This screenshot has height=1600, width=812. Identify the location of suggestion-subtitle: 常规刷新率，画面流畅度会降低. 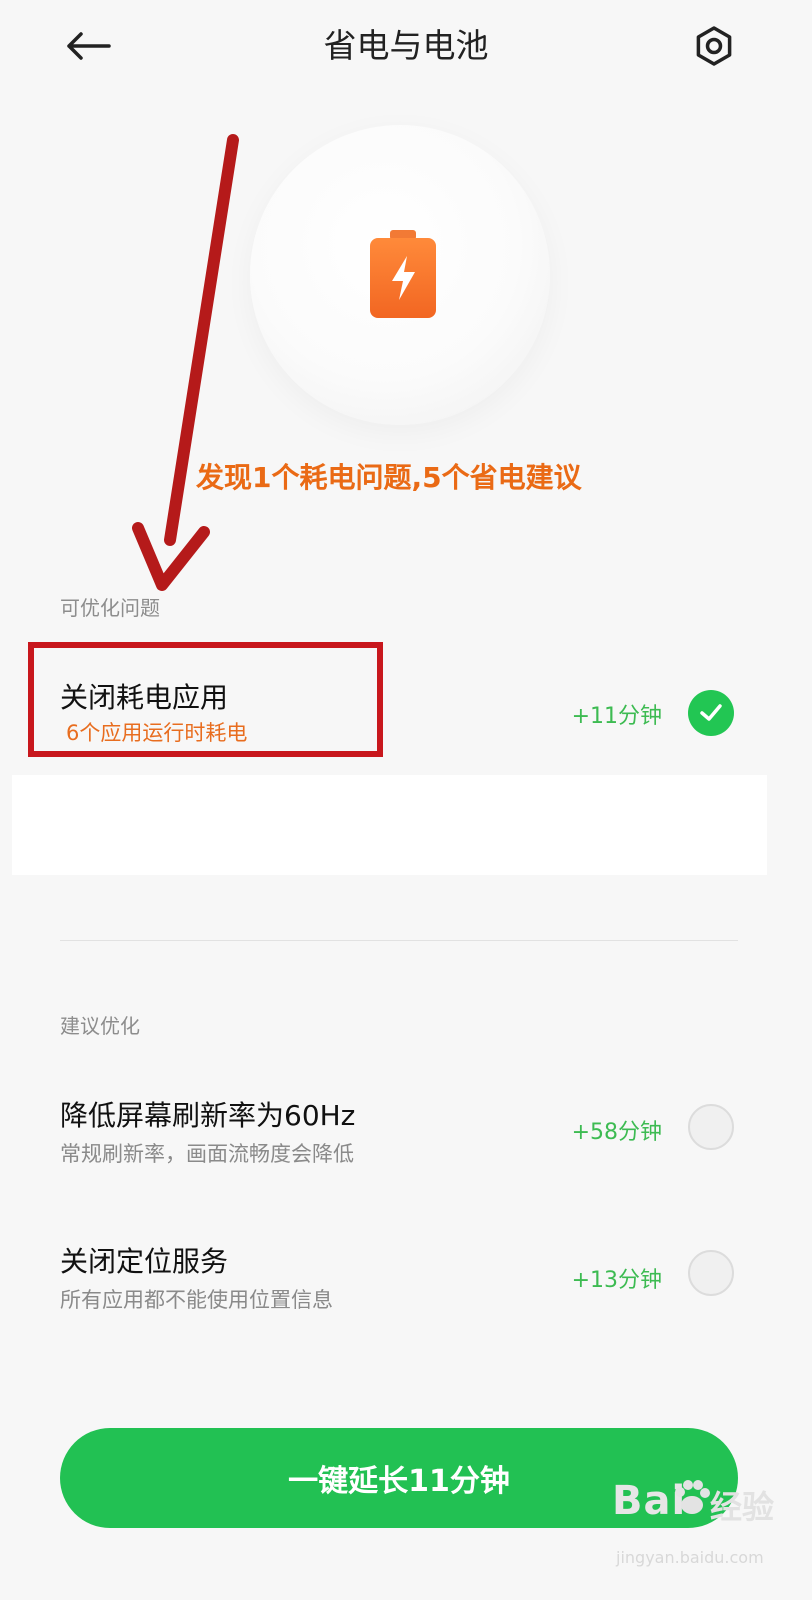
(207, 1154).